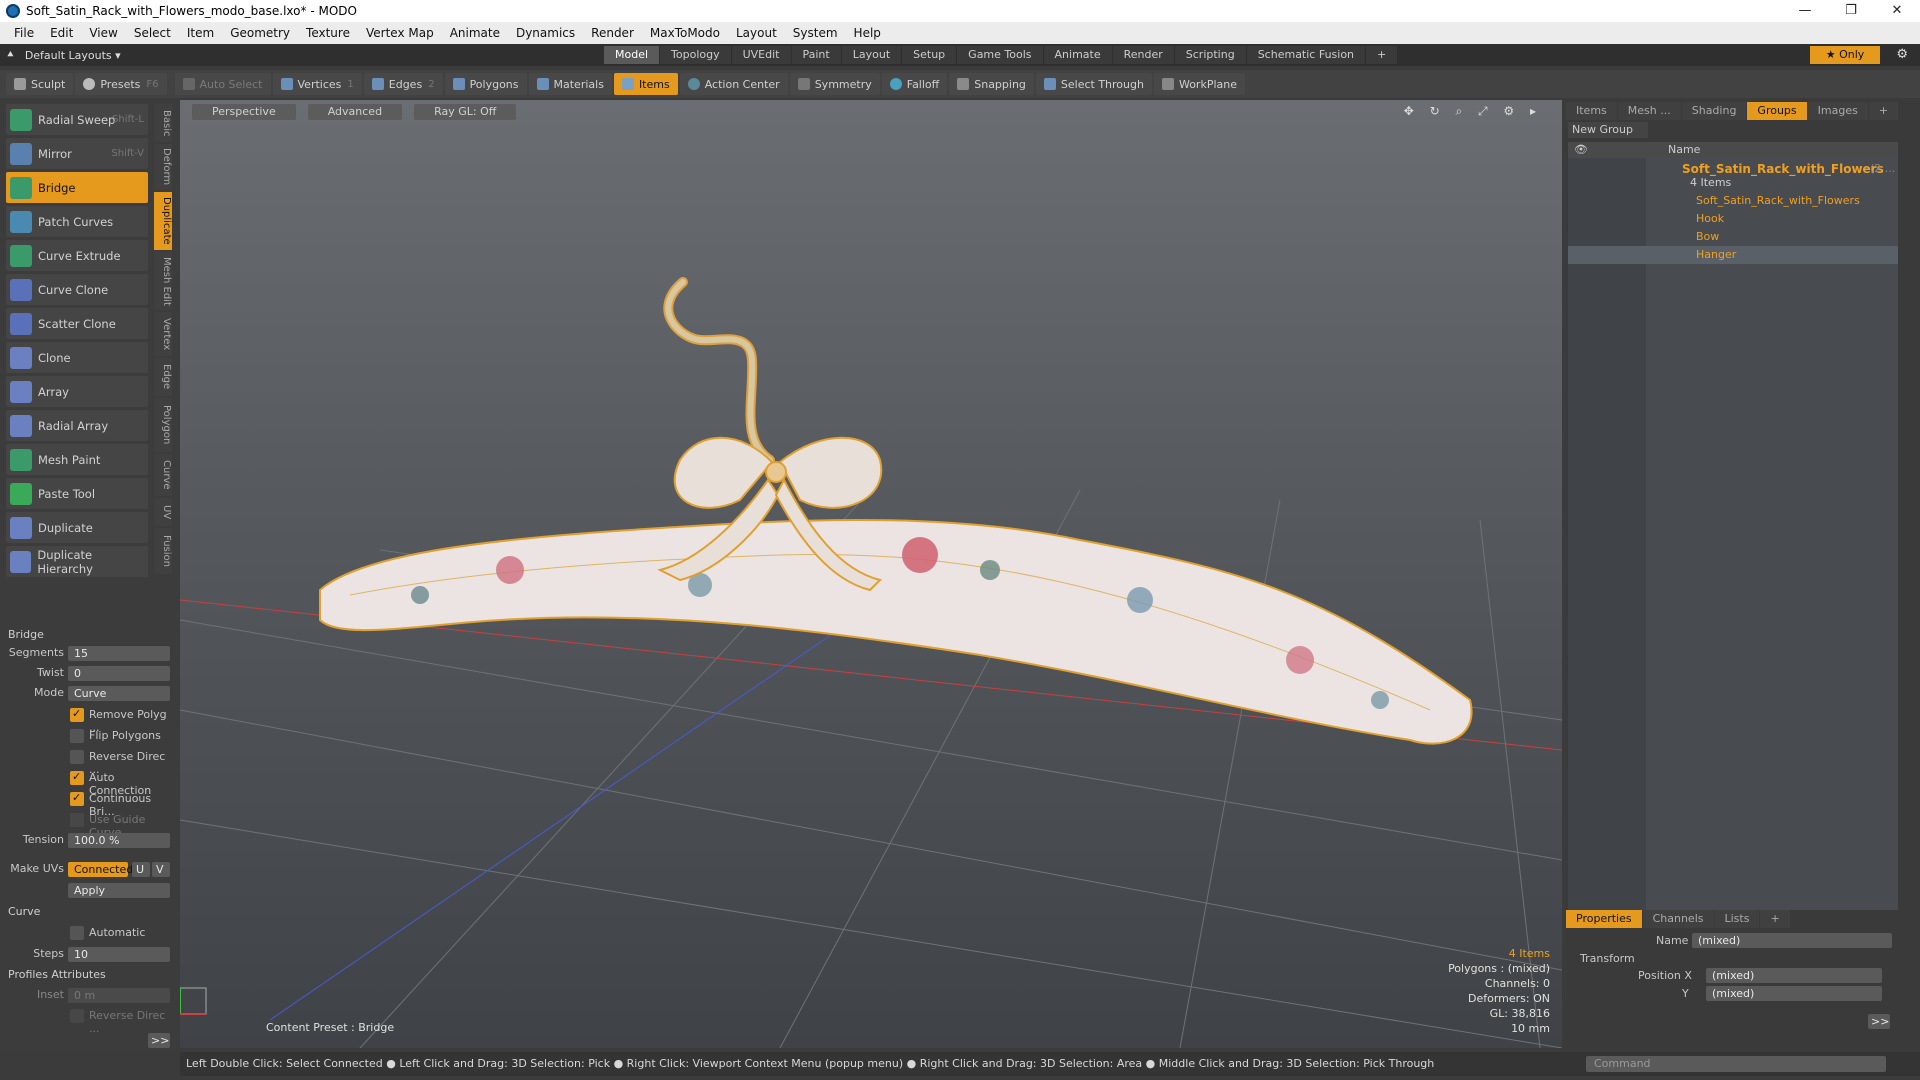  I want to click on presets-button: Presets F6, so click(121, 84).